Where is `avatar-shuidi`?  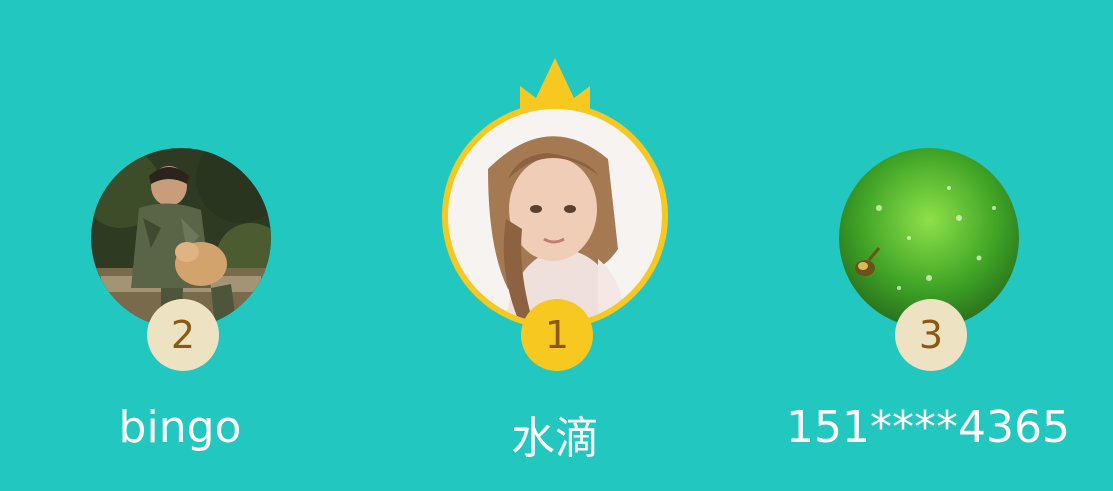
avatar-shuidi is located at coordinates (555, 216).